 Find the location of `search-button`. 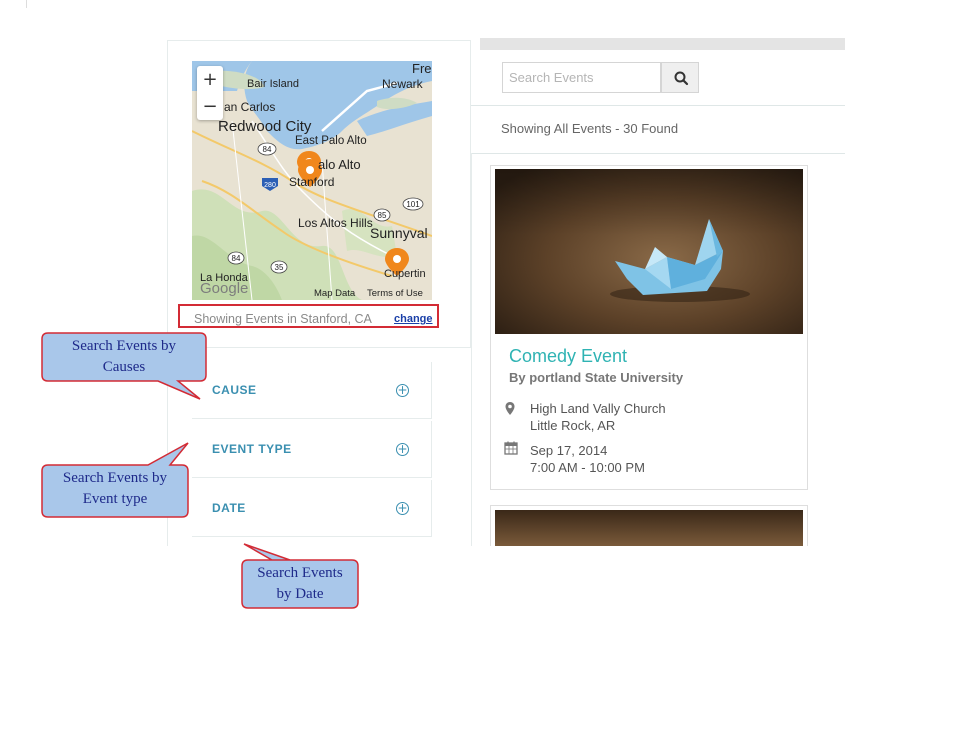

search-button is located at coordinates (680, 77).